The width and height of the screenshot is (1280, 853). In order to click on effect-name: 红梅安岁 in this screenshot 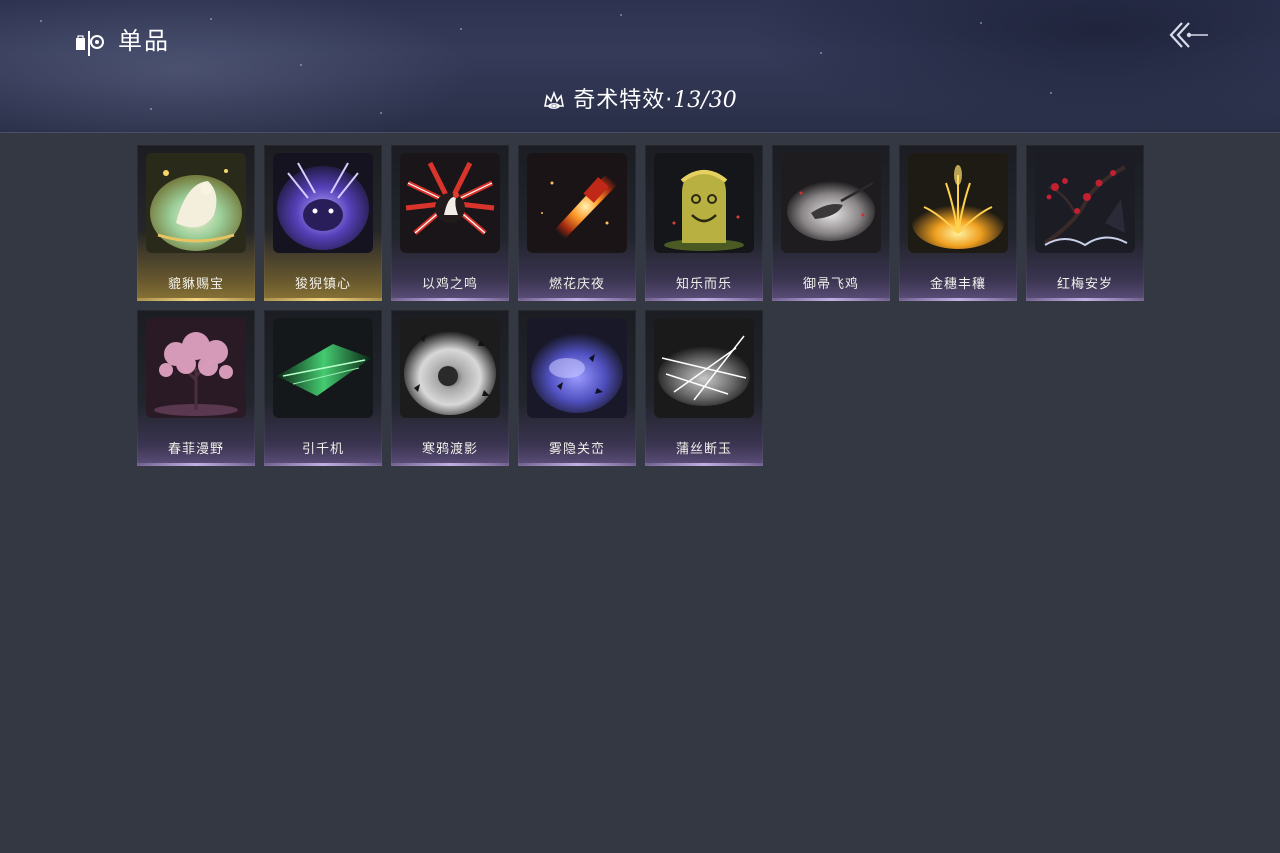, I will do `click(1084, 284)`.